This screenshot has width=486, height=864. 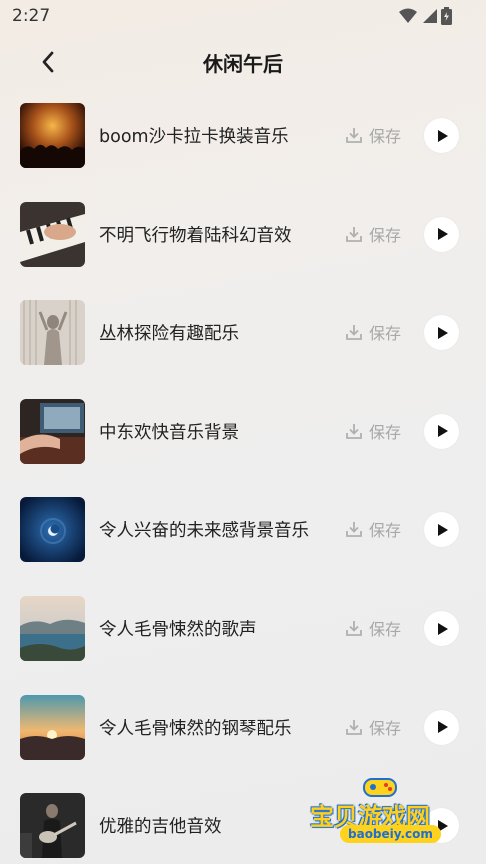 What do you see at coordinates (390, 834) in the screenshot?
I see `watermark-url: baobeiy.com` at bounding box center [390, 834].